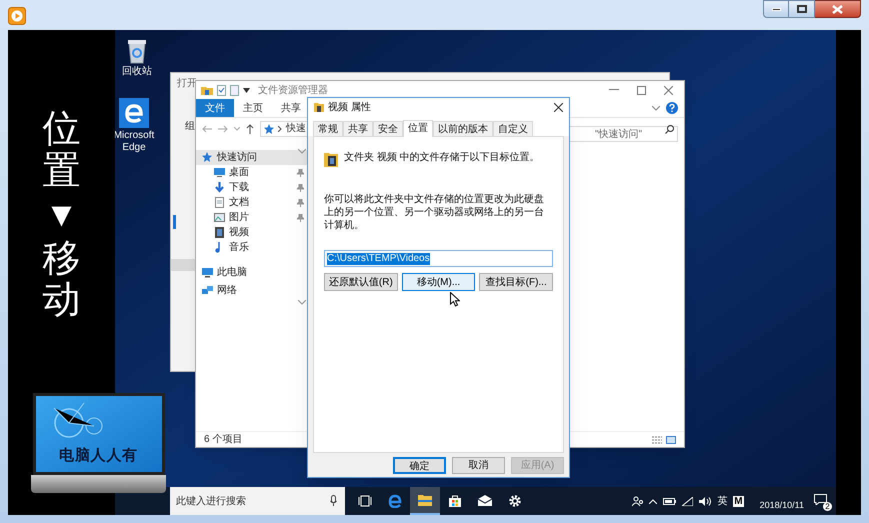 The height and width of the screenshot is (523, 869). What do you see at coordinates (219, 202) in the screenshot?
I see `document-icon` at bounding box center [219, 202].